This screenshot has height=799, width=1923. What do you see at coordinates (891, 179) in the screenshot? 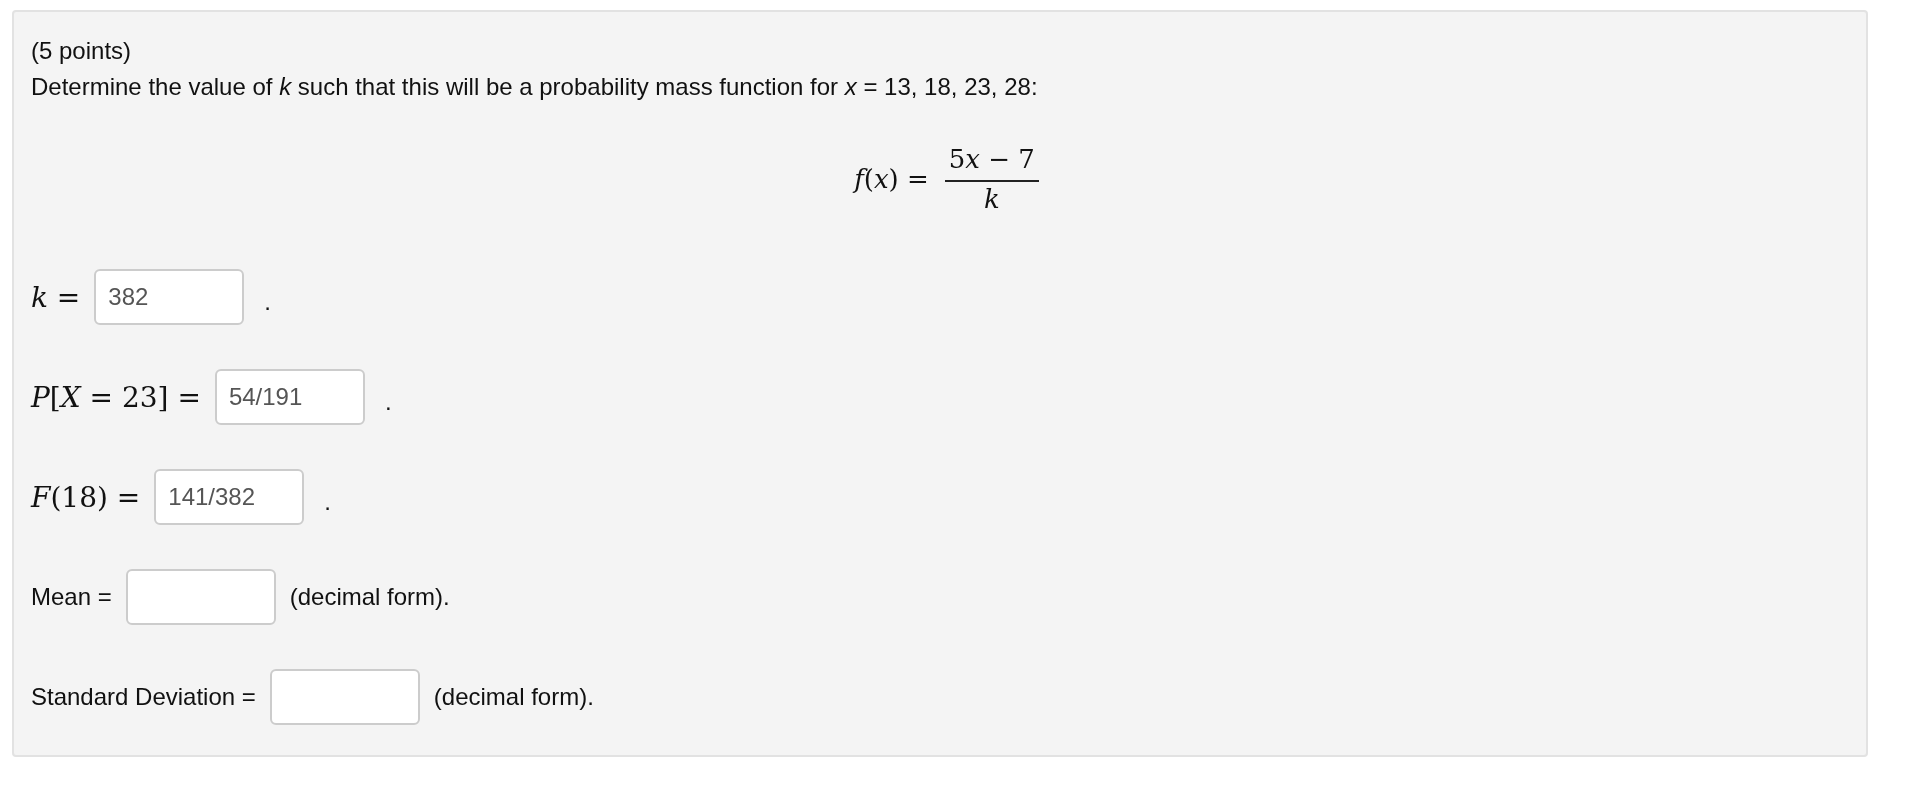
I see `formula-lhs: f(x) =` at bounding box center [891, 179].